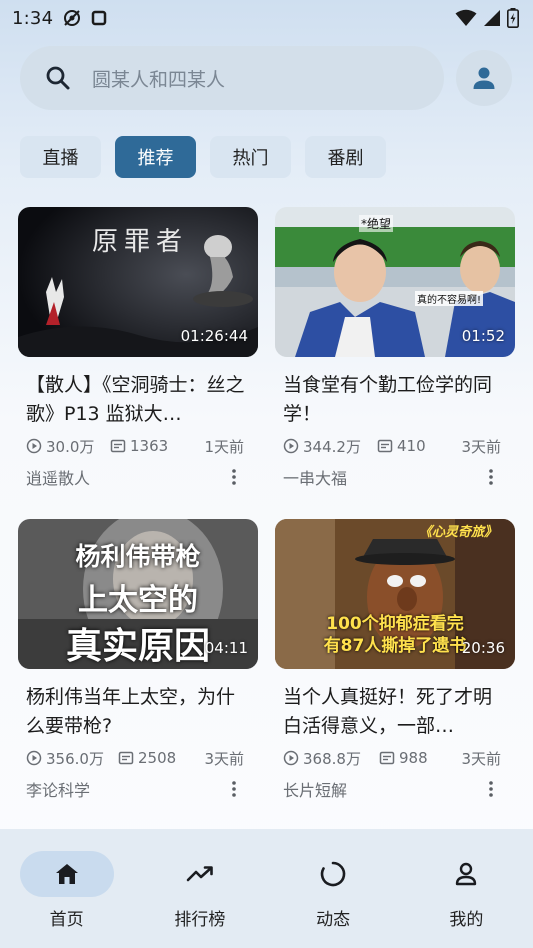 The height and width of the screenshot is (948, 533). Describe the element at coordinates (66, 874) in the screenshot. I see `home-icon` at that location.